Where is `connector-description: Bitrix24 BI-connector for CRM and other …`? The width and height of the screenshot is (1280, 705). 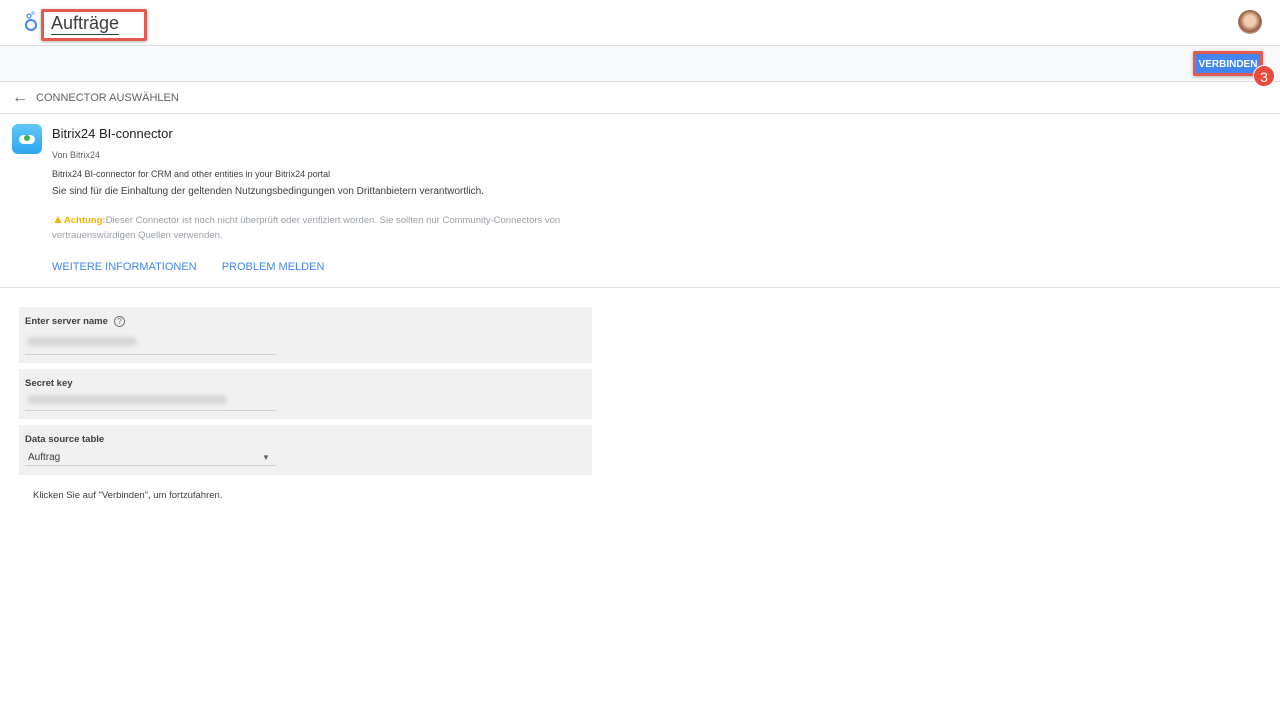
connector-description: Bitrix24 BI-connector for CRM and other … is located at coordinates (191, 174).